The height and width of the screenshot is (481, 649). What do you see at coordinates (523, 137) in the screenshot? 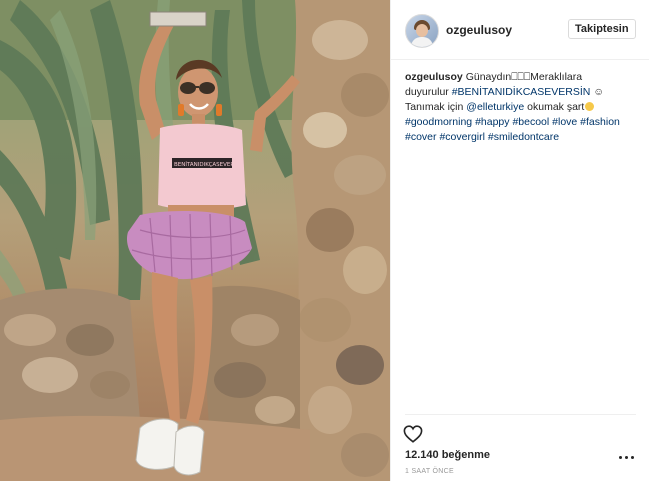
I see `hashtag-link: #smiledontcare` at bounding box center [523, 137].